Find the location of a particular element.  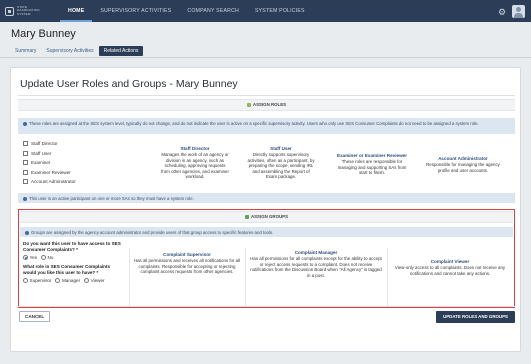

role-staff-director: Staff Director is located at coordinates (49, 144).